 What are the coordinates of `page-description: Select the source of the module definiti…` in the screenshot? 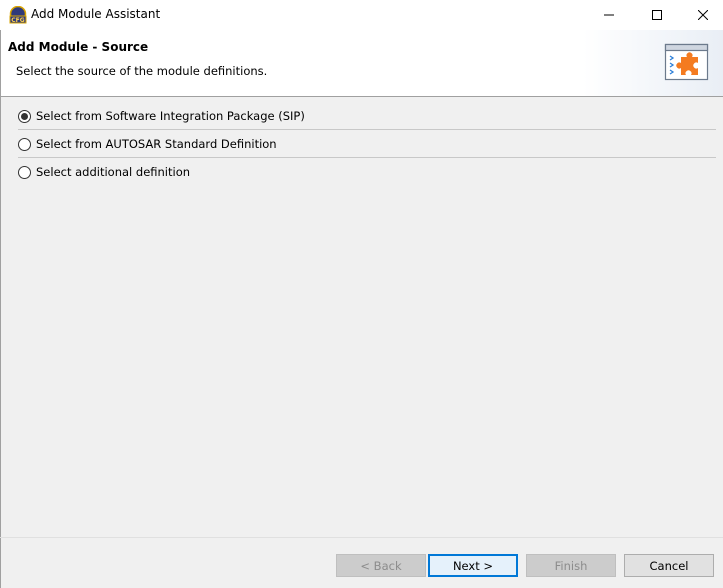 It's located at (142, 71).